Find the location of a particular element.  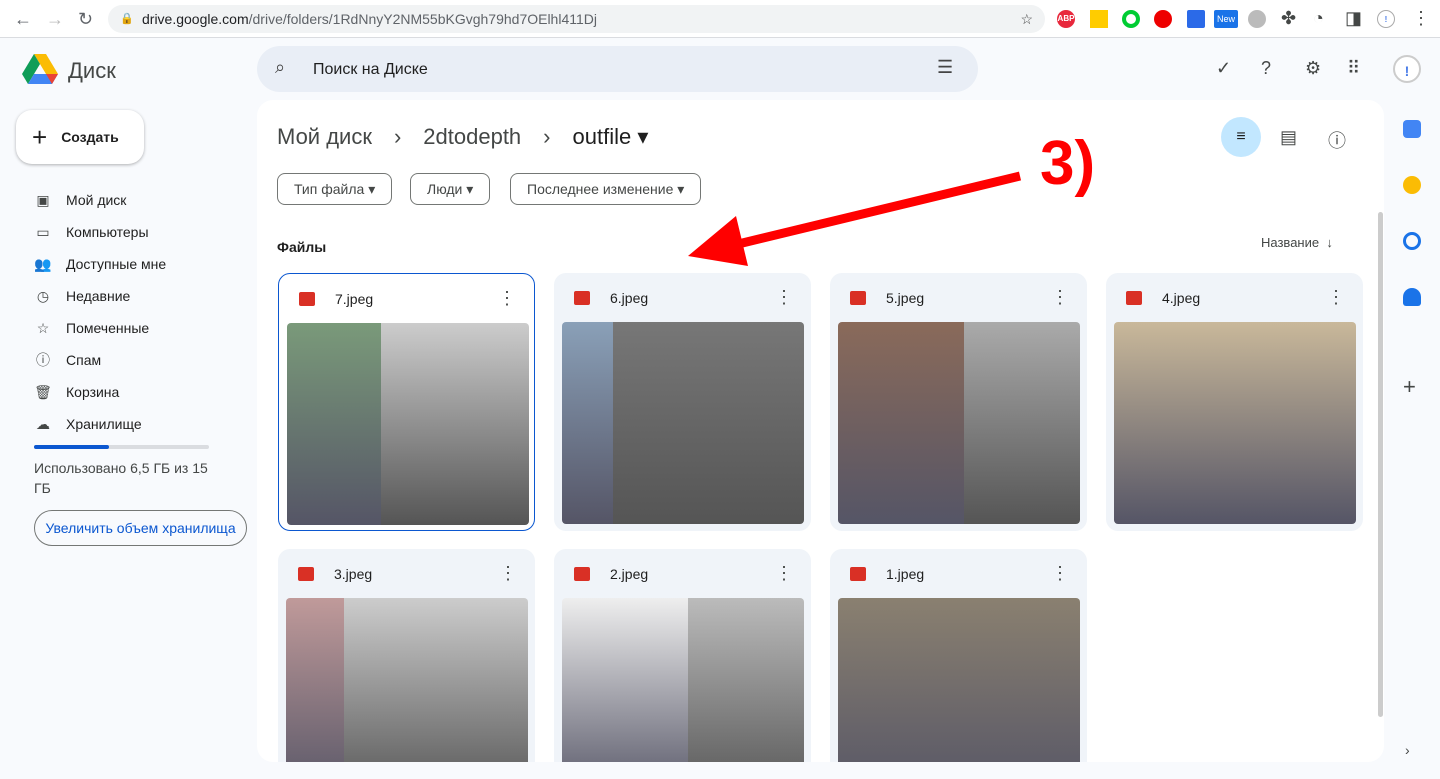

arrow-head is located at coordinates (718, 241).